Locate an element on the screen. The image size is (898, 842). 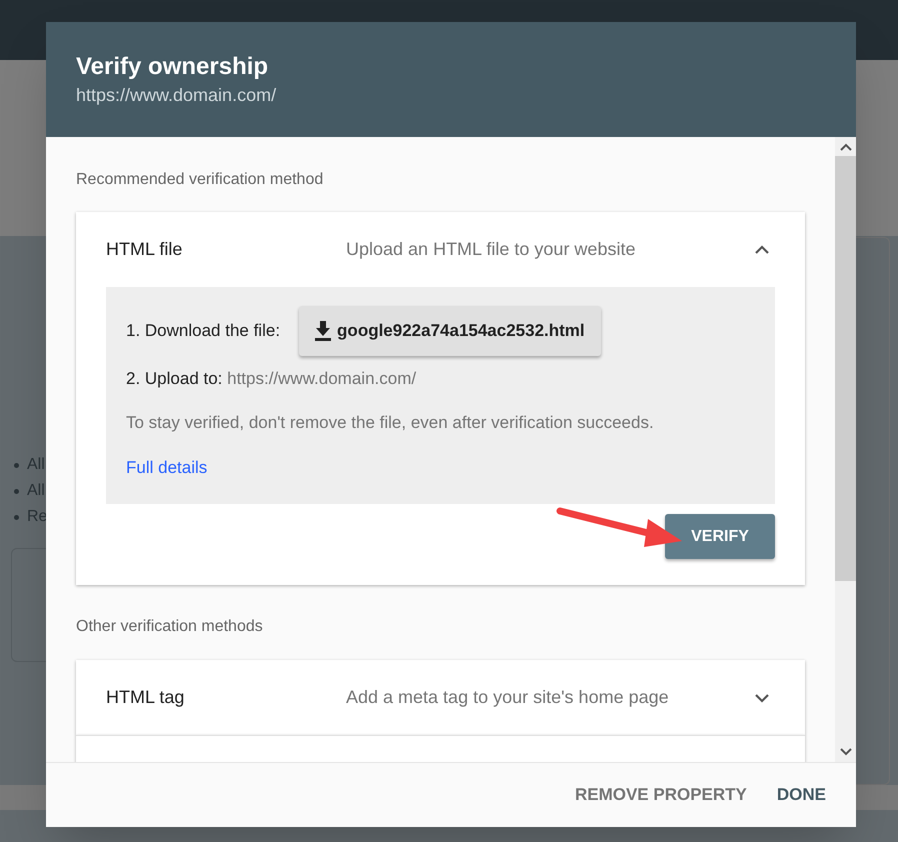
method-description: Add a meta tag to your site's home page is located at coordinates (508, 697).